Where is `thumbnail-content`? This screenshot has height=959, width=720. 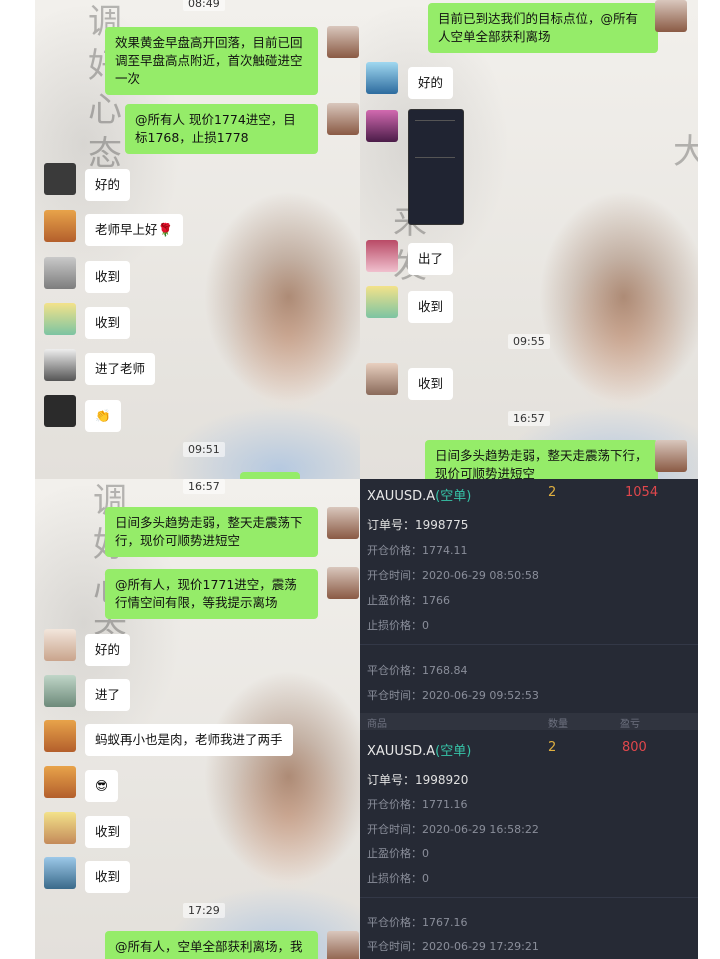 thumbnail-content is located at coordinates (435, 139).